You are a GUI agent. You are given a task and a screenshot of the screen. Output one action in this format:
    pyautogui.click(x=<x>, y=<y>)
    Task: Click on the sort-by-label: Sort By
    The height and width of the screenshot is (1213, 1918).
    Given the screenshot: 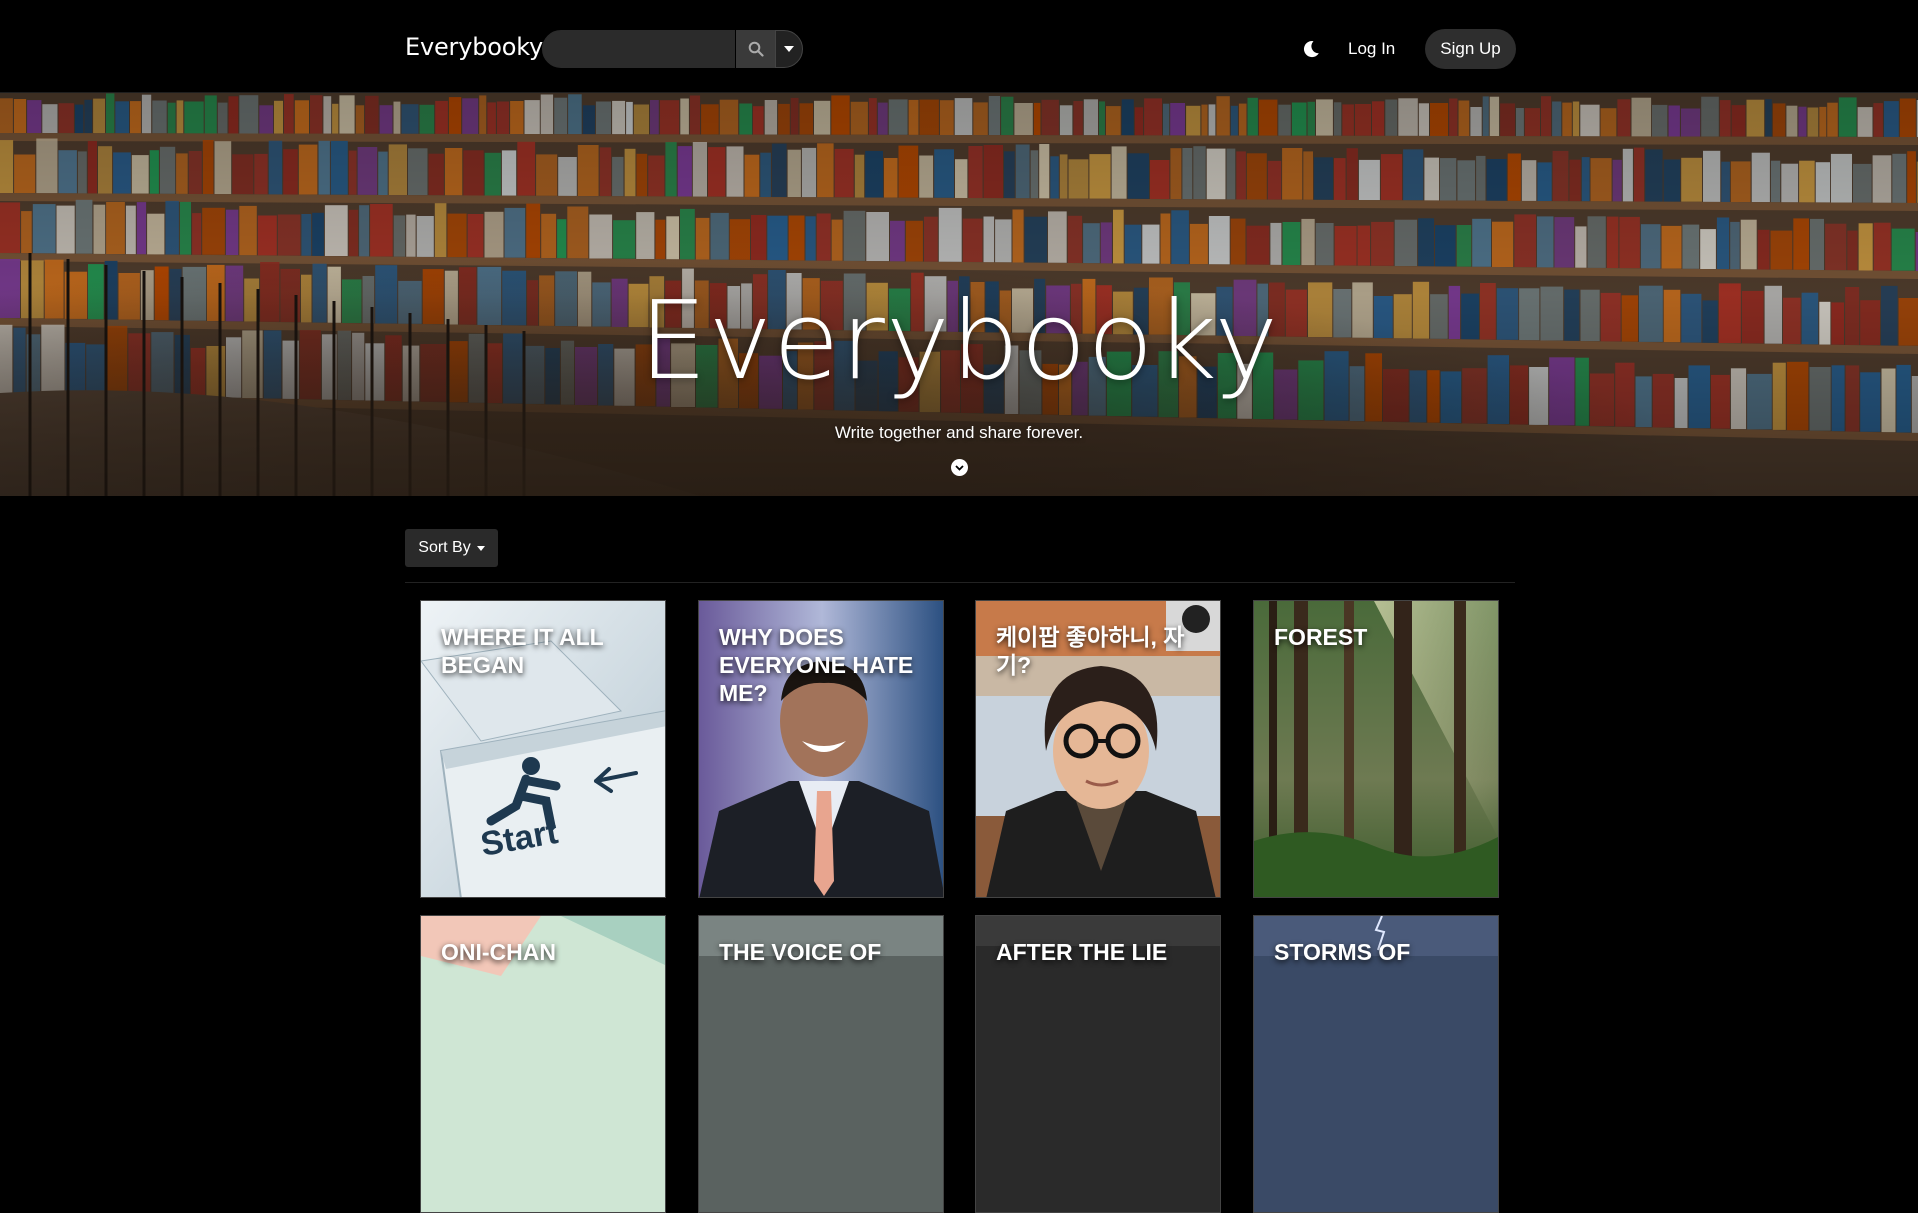 What is the action you would take?
    pyautogui.click(x=444, y=547)
    